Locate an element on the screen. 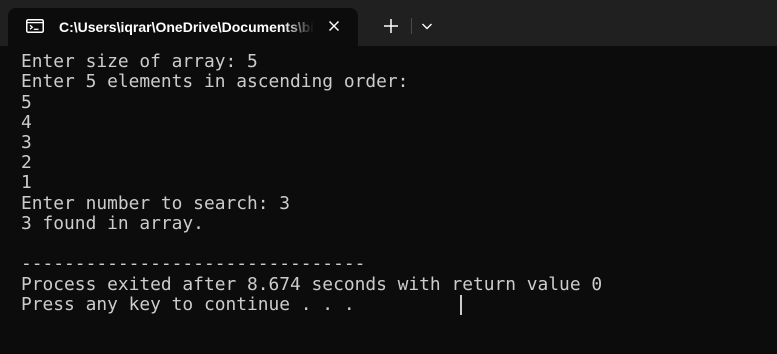 Image resolution: width=777 pixels, height=354 pixels. console-line: 5 is located at coordinates (26, 102).